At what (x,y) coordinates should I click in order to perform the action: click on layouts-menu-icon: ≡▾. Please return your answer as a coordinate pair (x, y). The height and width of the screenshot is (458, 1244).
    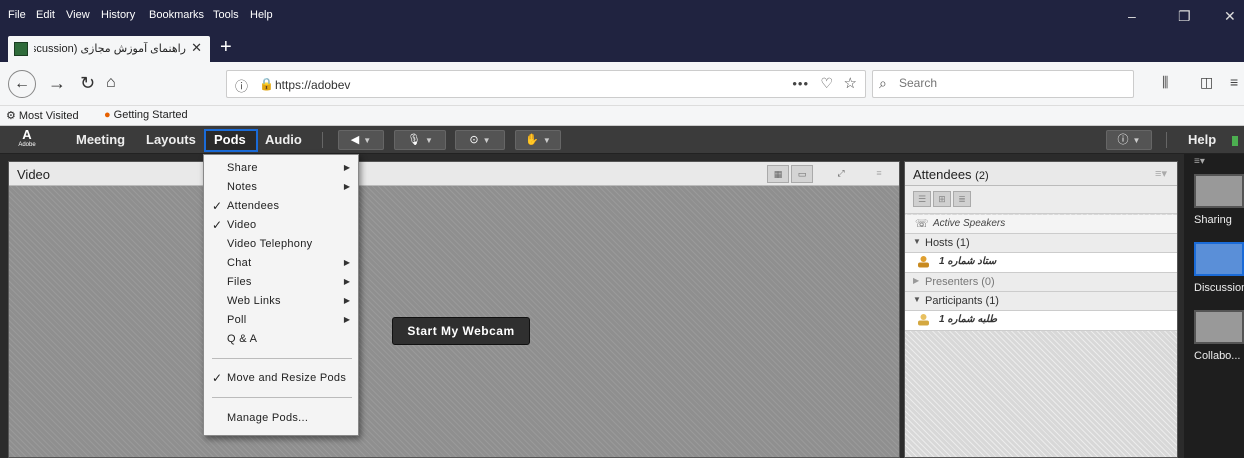
    Looking at the image, I should click on (1199, 161).